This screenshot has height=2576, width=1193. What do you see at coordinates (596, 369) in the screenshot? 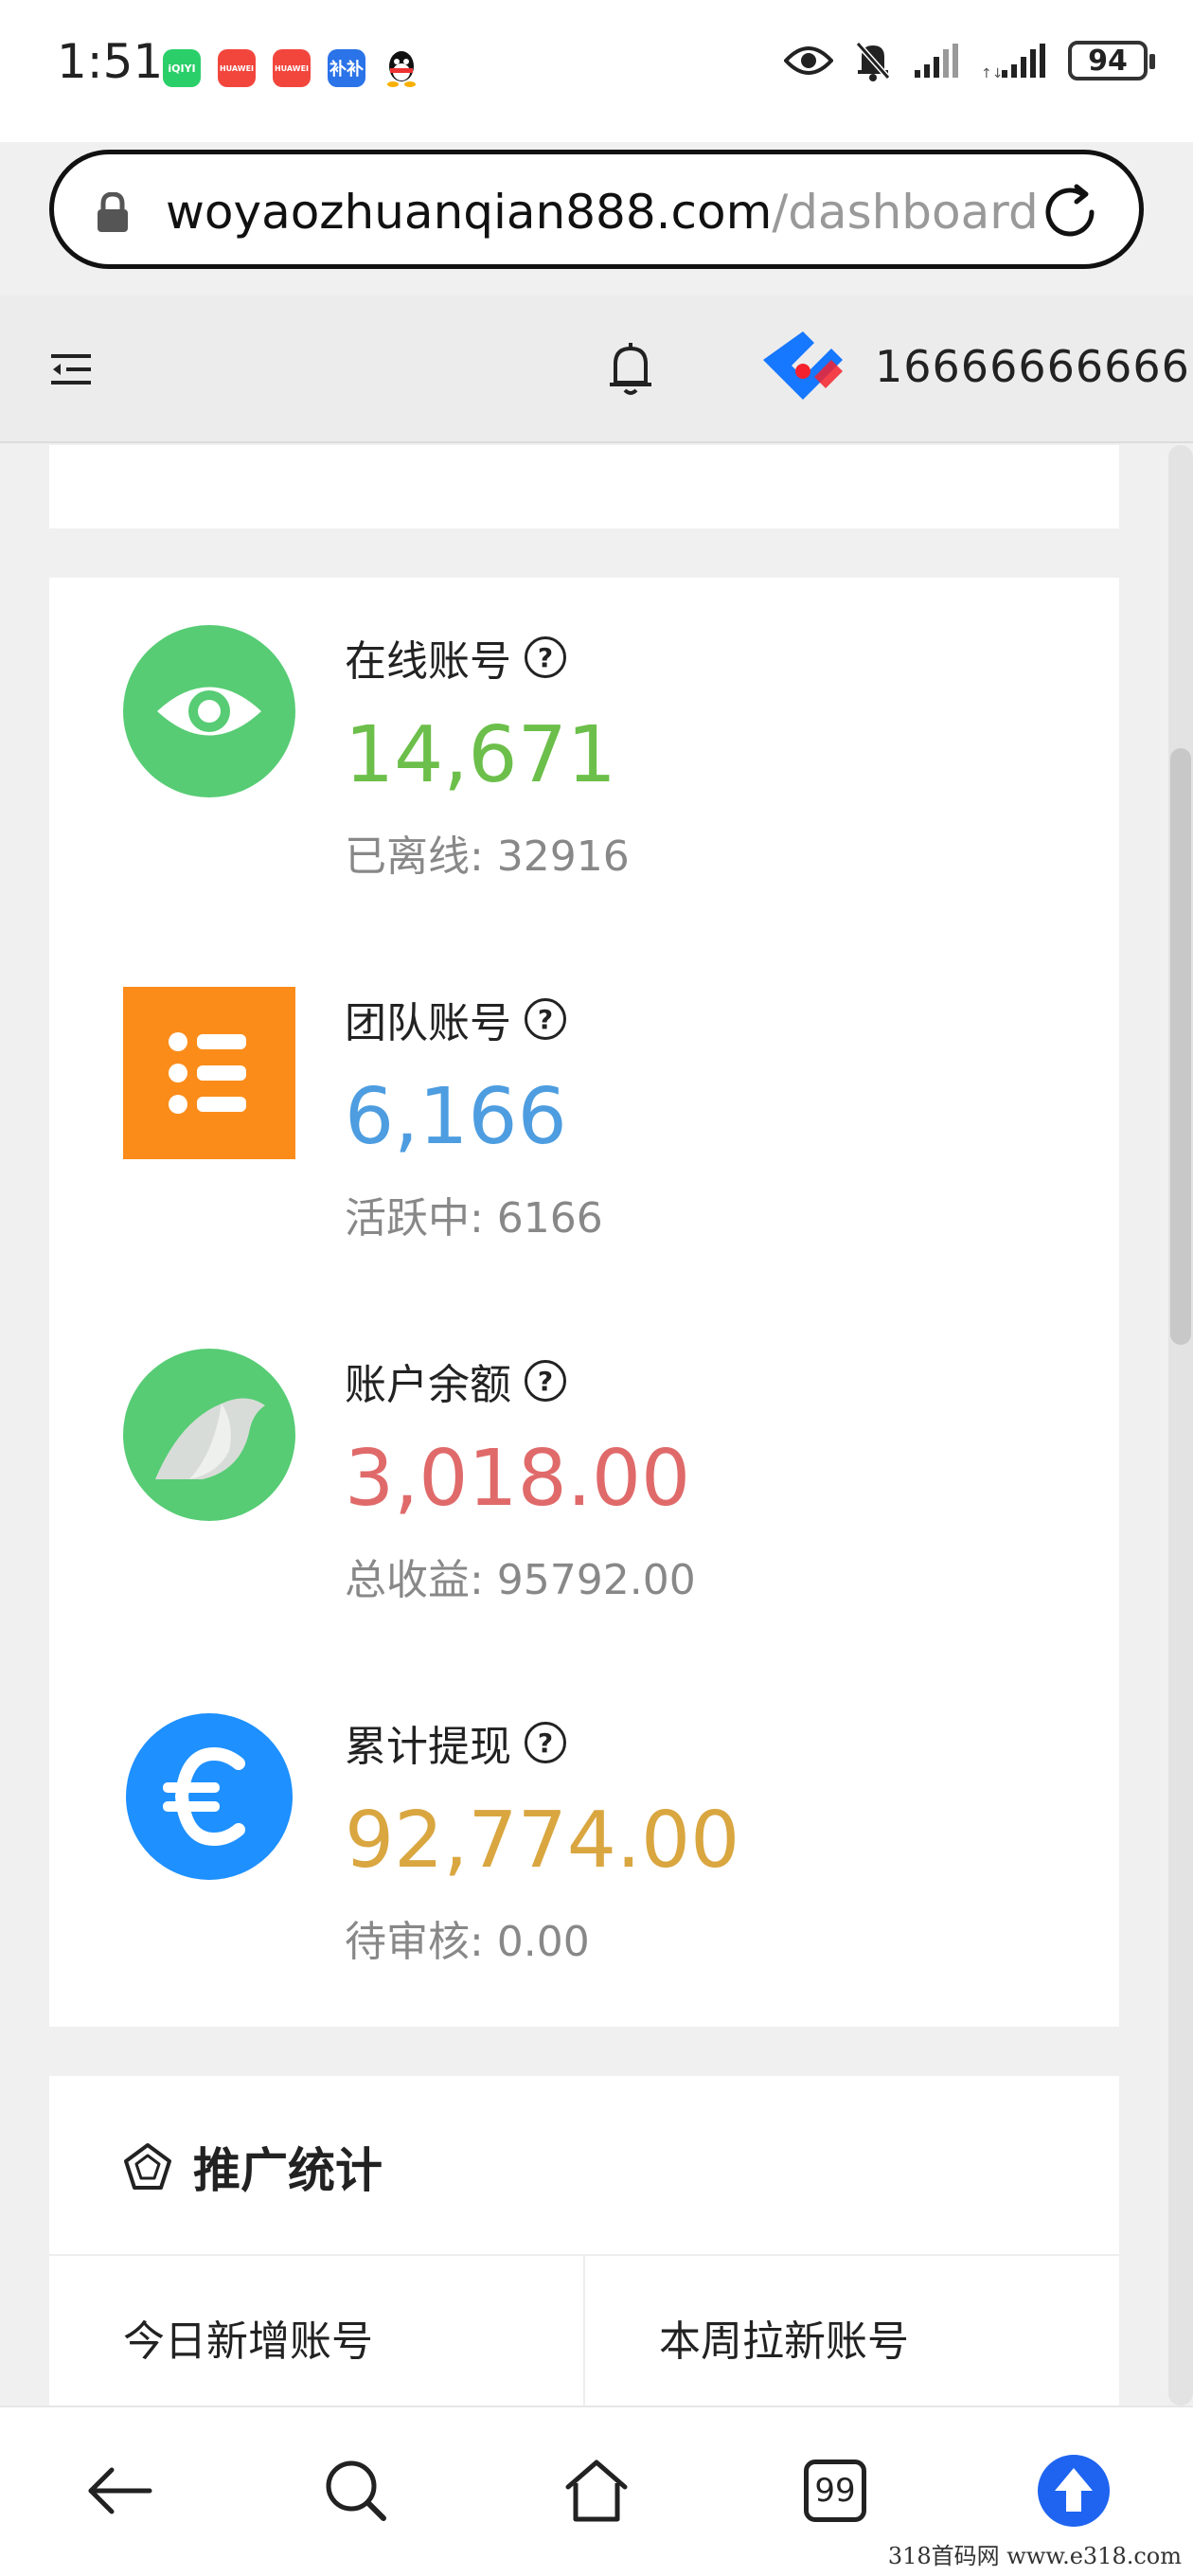
I see `app-header: 16666666666` at bounding box center [596, 369].